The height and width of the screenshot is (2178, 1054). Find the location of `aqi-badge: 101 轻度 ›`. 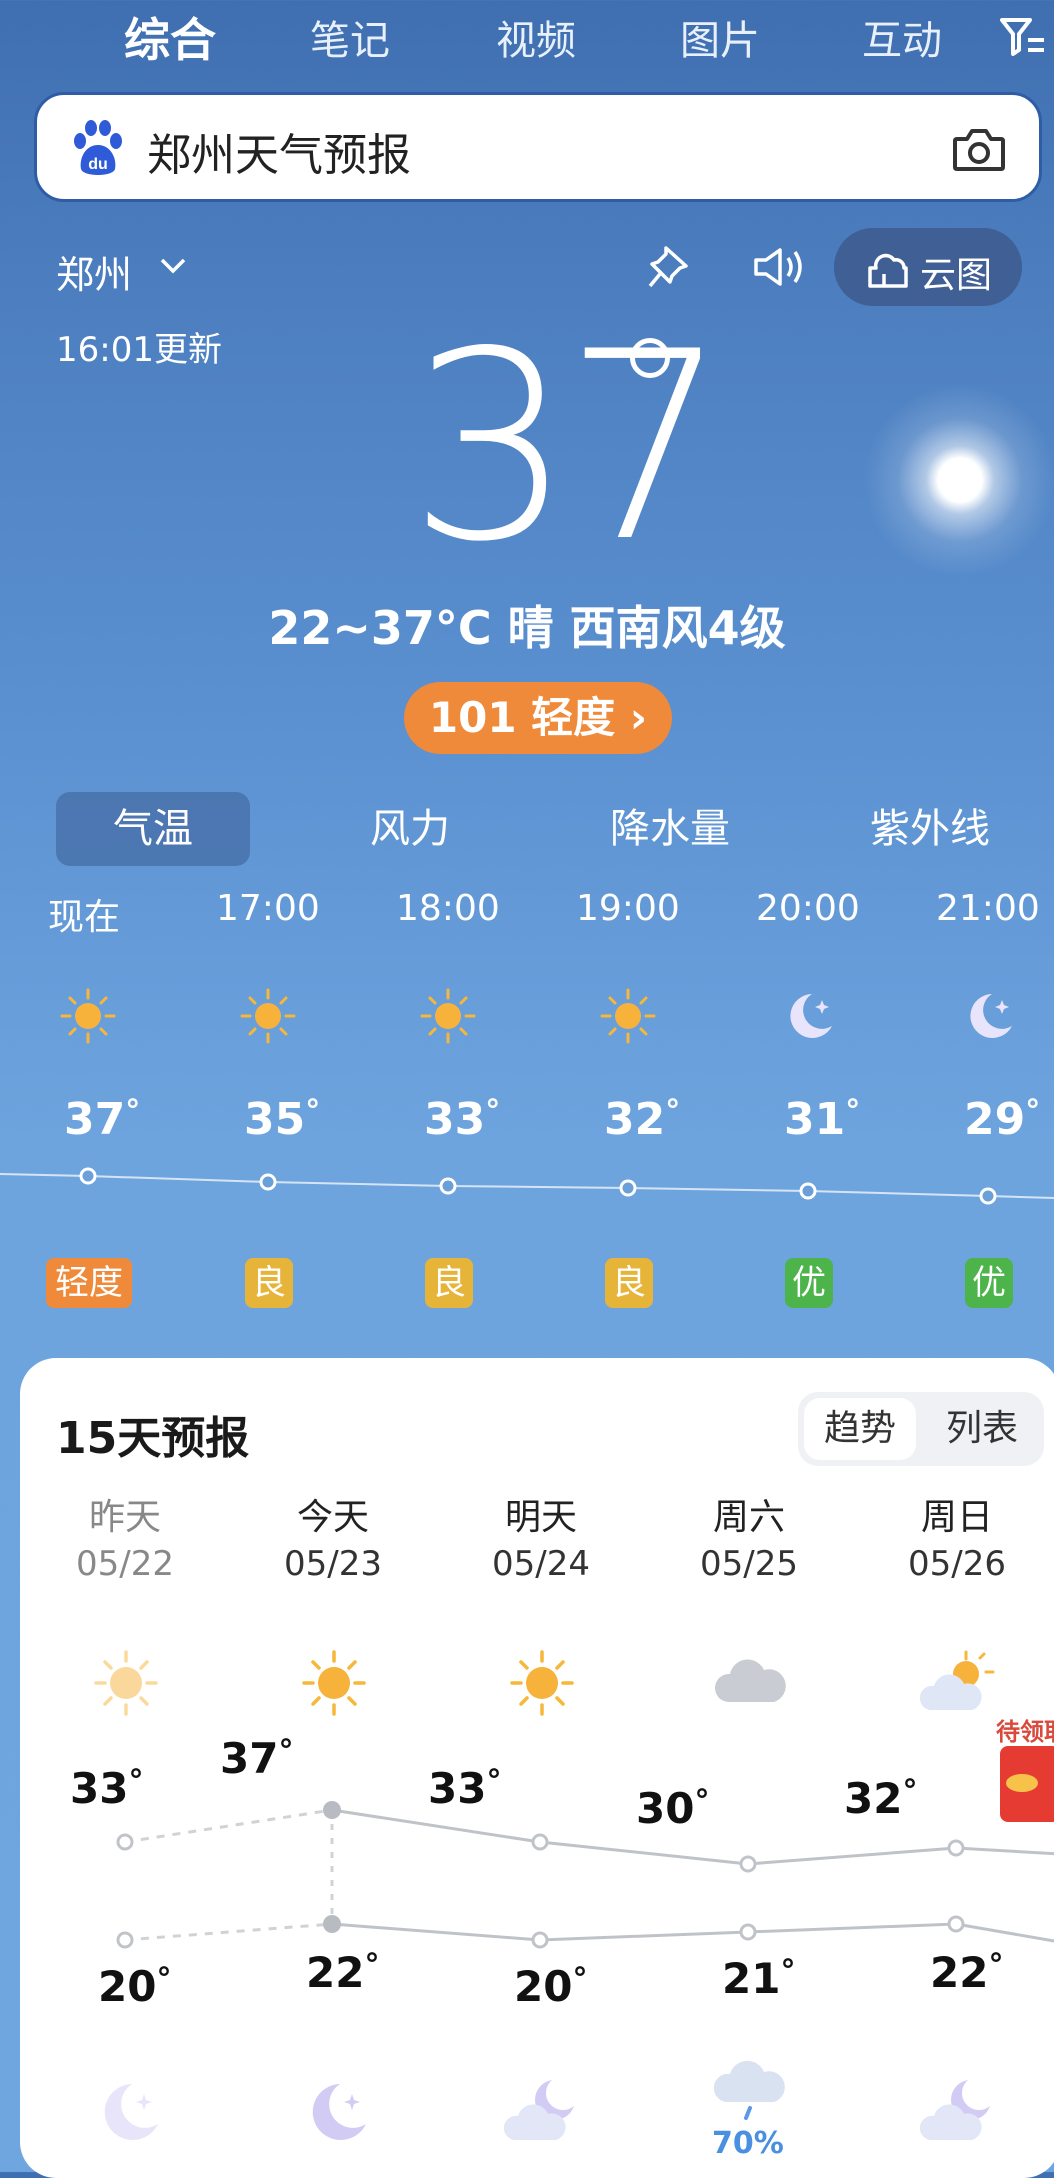

aqi-badge: 101 轻度 › is located at coordinates (538, 718).